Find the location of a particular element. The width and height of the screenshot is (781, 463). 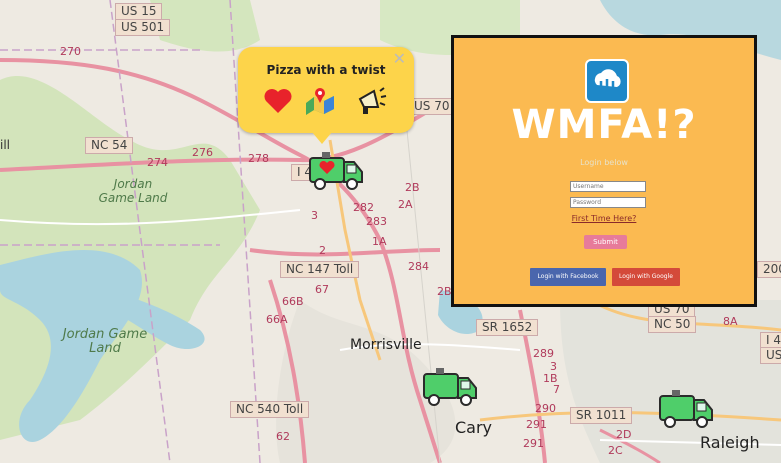

truck-popup: ✕ Pizza with a twist is located at coordinates (326, 90).